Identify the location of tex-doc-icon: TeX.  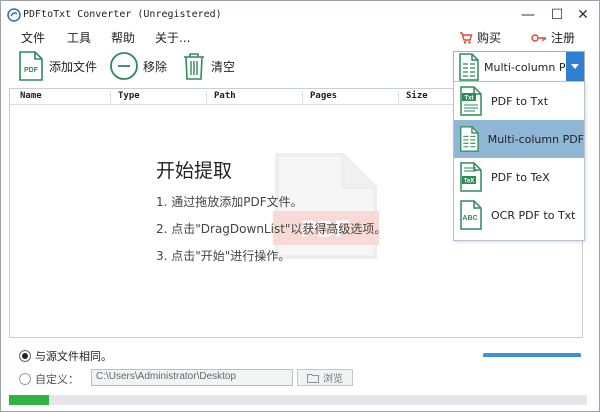
(471, 177).